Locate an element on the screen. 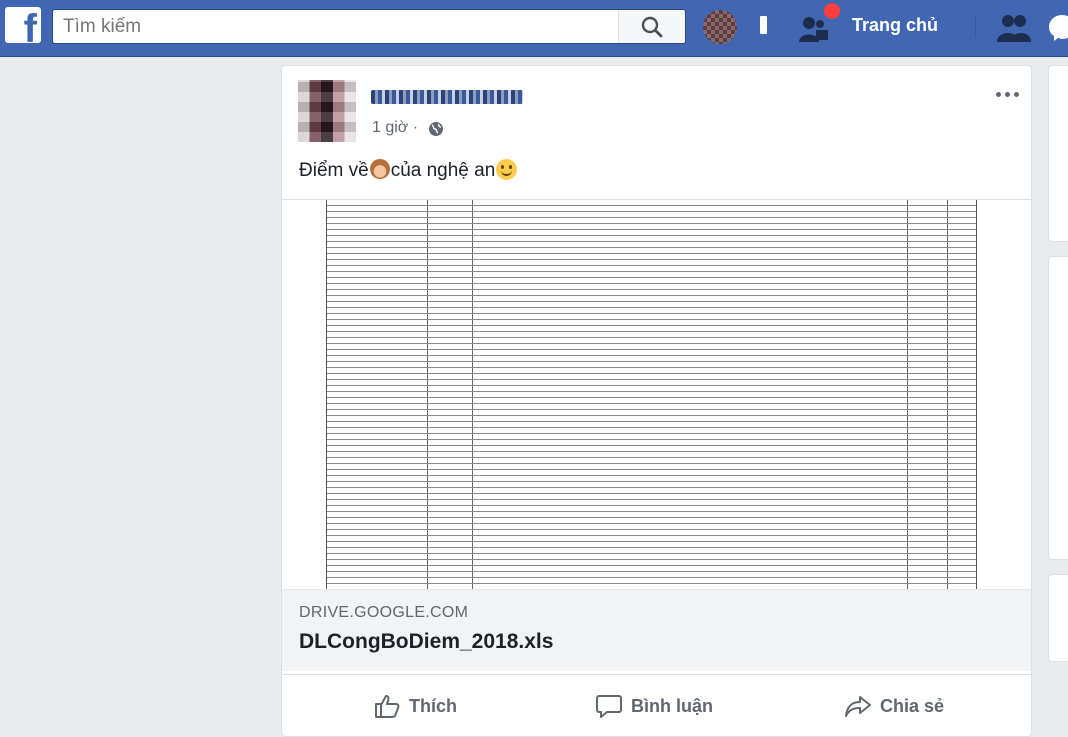 The height and width of the screenshot is (737, 1068). top-navigation-bar: f Trang chủ is located at coordinates (534, 28).